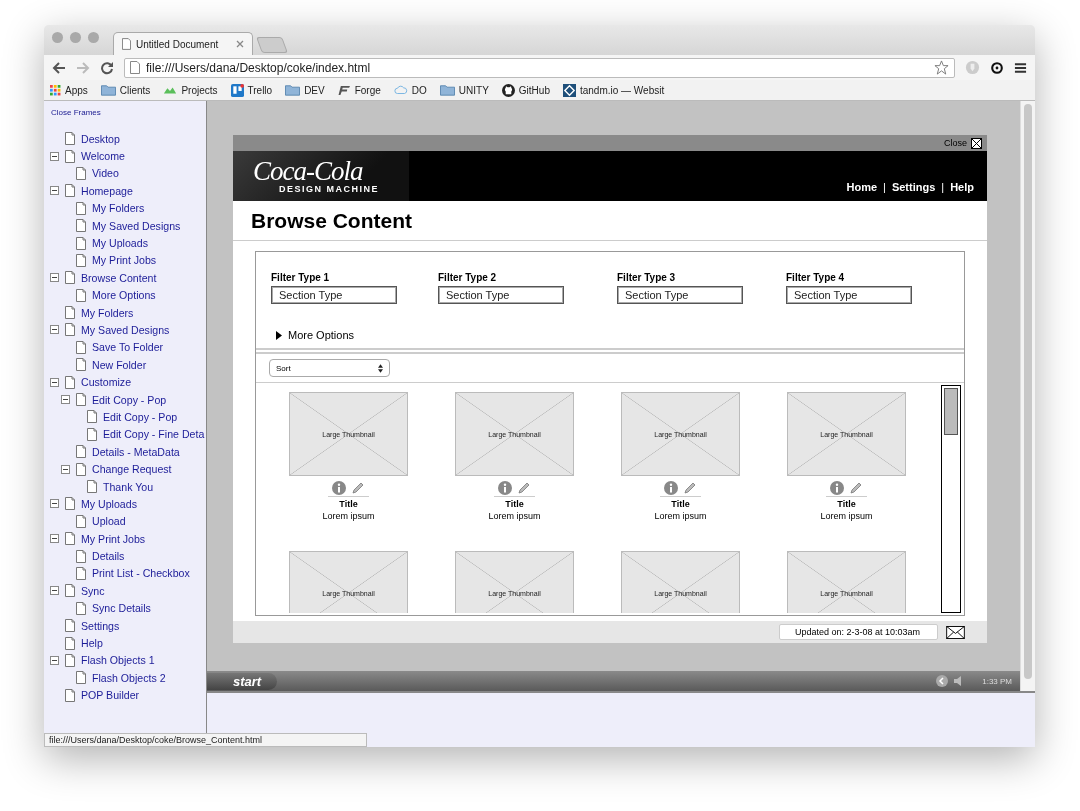  I want to click on sidebar-link: Help, so click(92, 643).